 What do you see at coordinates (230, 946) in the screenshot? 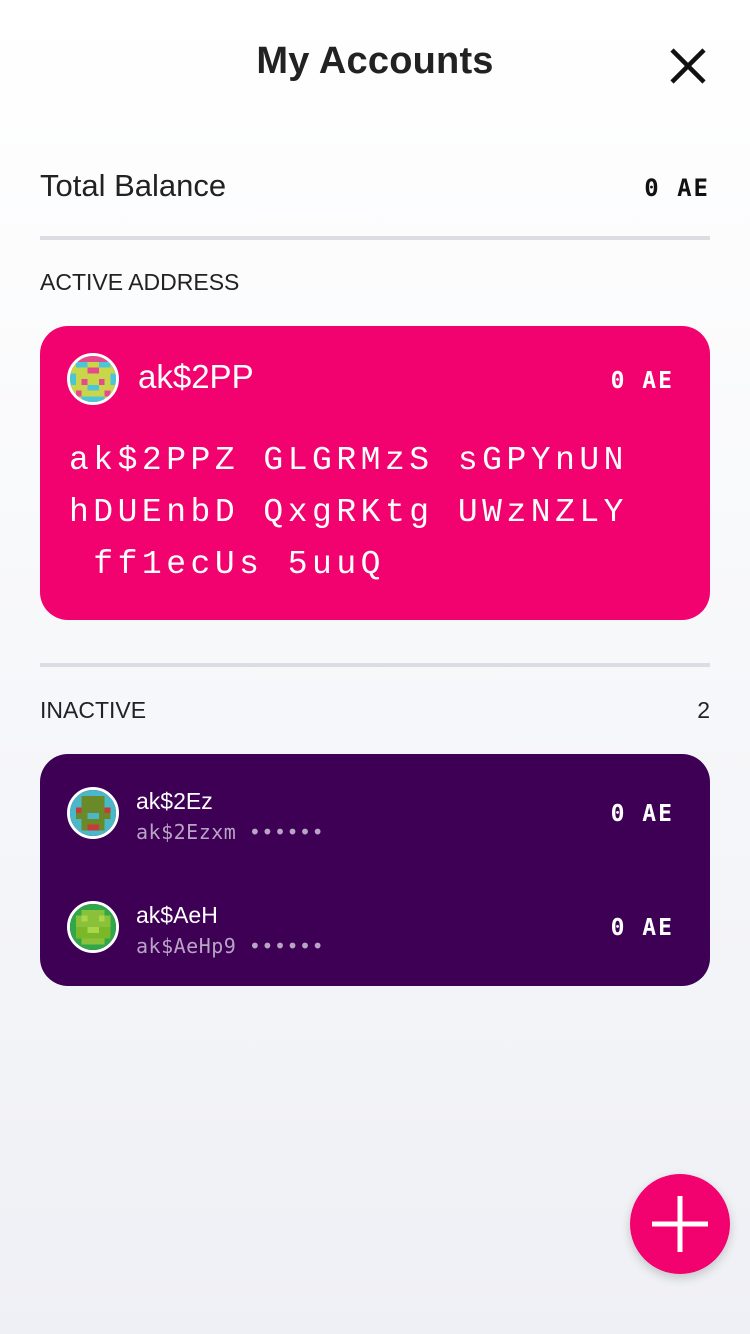
I see `account-address: ak$AeHp9 ••••••` at bounding box center [230, 946].